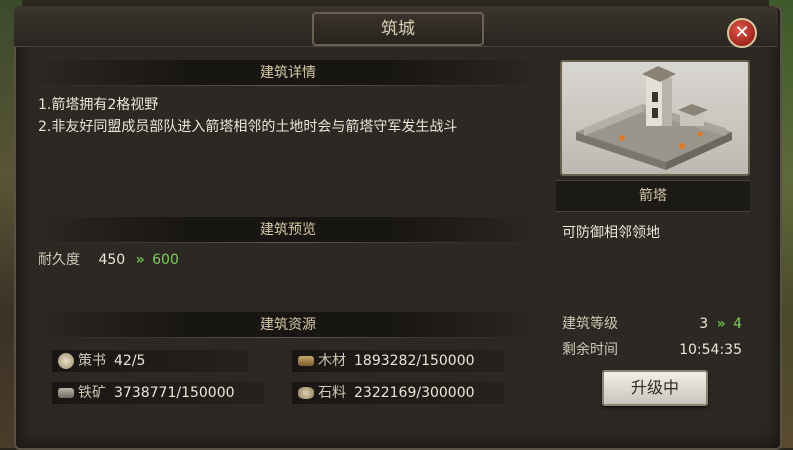  What do you see at coordinates (654, 350) in the screenshot?
I see `time-row: 剩余时间 10:54:35` at bounding box center [654, 350].